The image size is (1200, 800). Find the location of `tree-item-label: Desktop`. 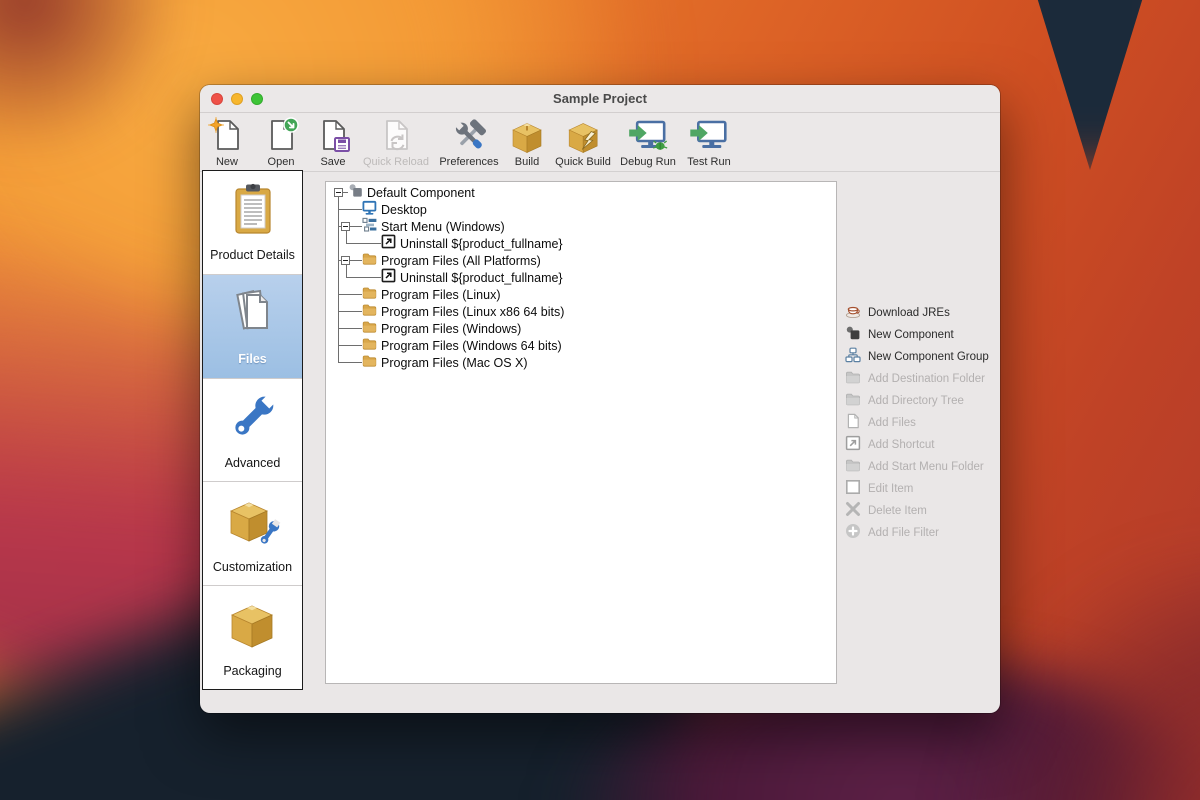

tree-item-label: Desktop is located at coordinates (404, 209).